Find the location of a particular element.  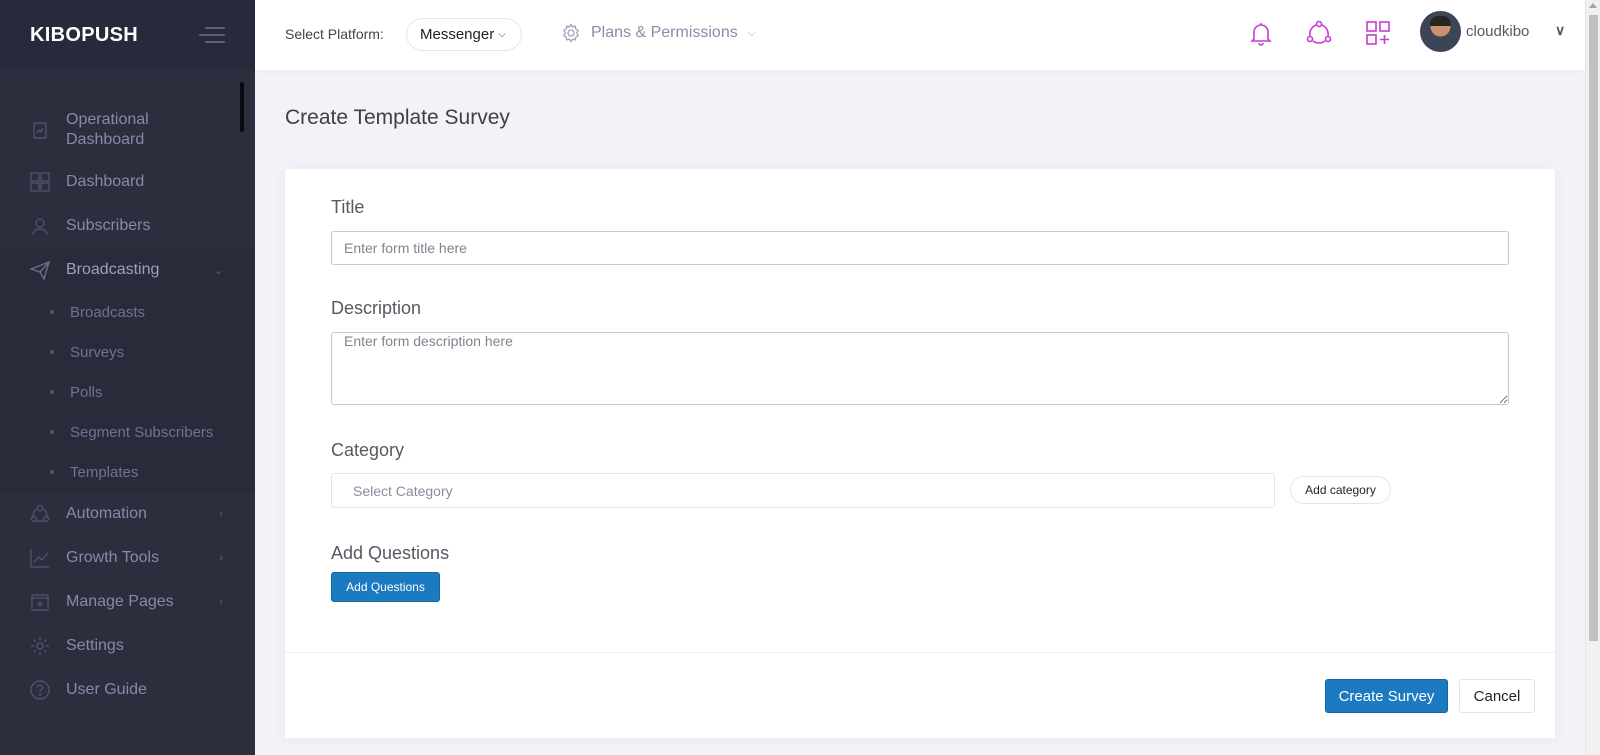

sidebar-subitem-templates: Templates is located at coordinates (127, 472).